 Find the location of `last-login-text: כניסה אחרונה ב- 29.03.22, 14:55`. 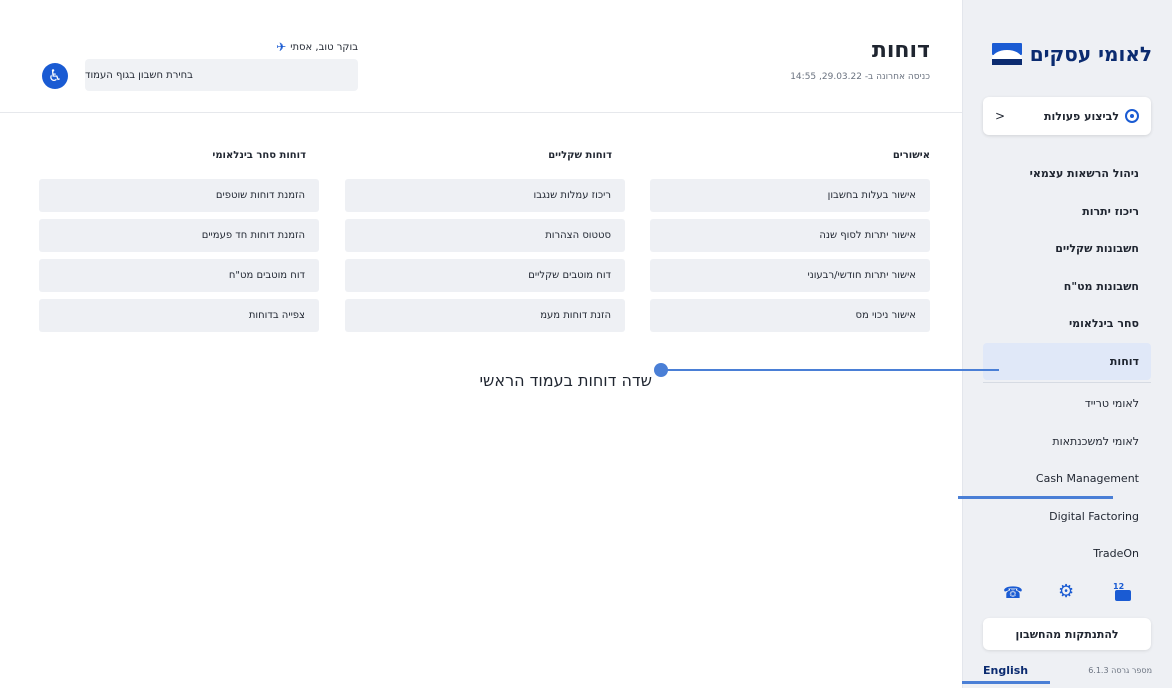

last-login-text: כניסה אחרונה ב- 29.03.22, 14:55 is located at coordinates (860, 77).